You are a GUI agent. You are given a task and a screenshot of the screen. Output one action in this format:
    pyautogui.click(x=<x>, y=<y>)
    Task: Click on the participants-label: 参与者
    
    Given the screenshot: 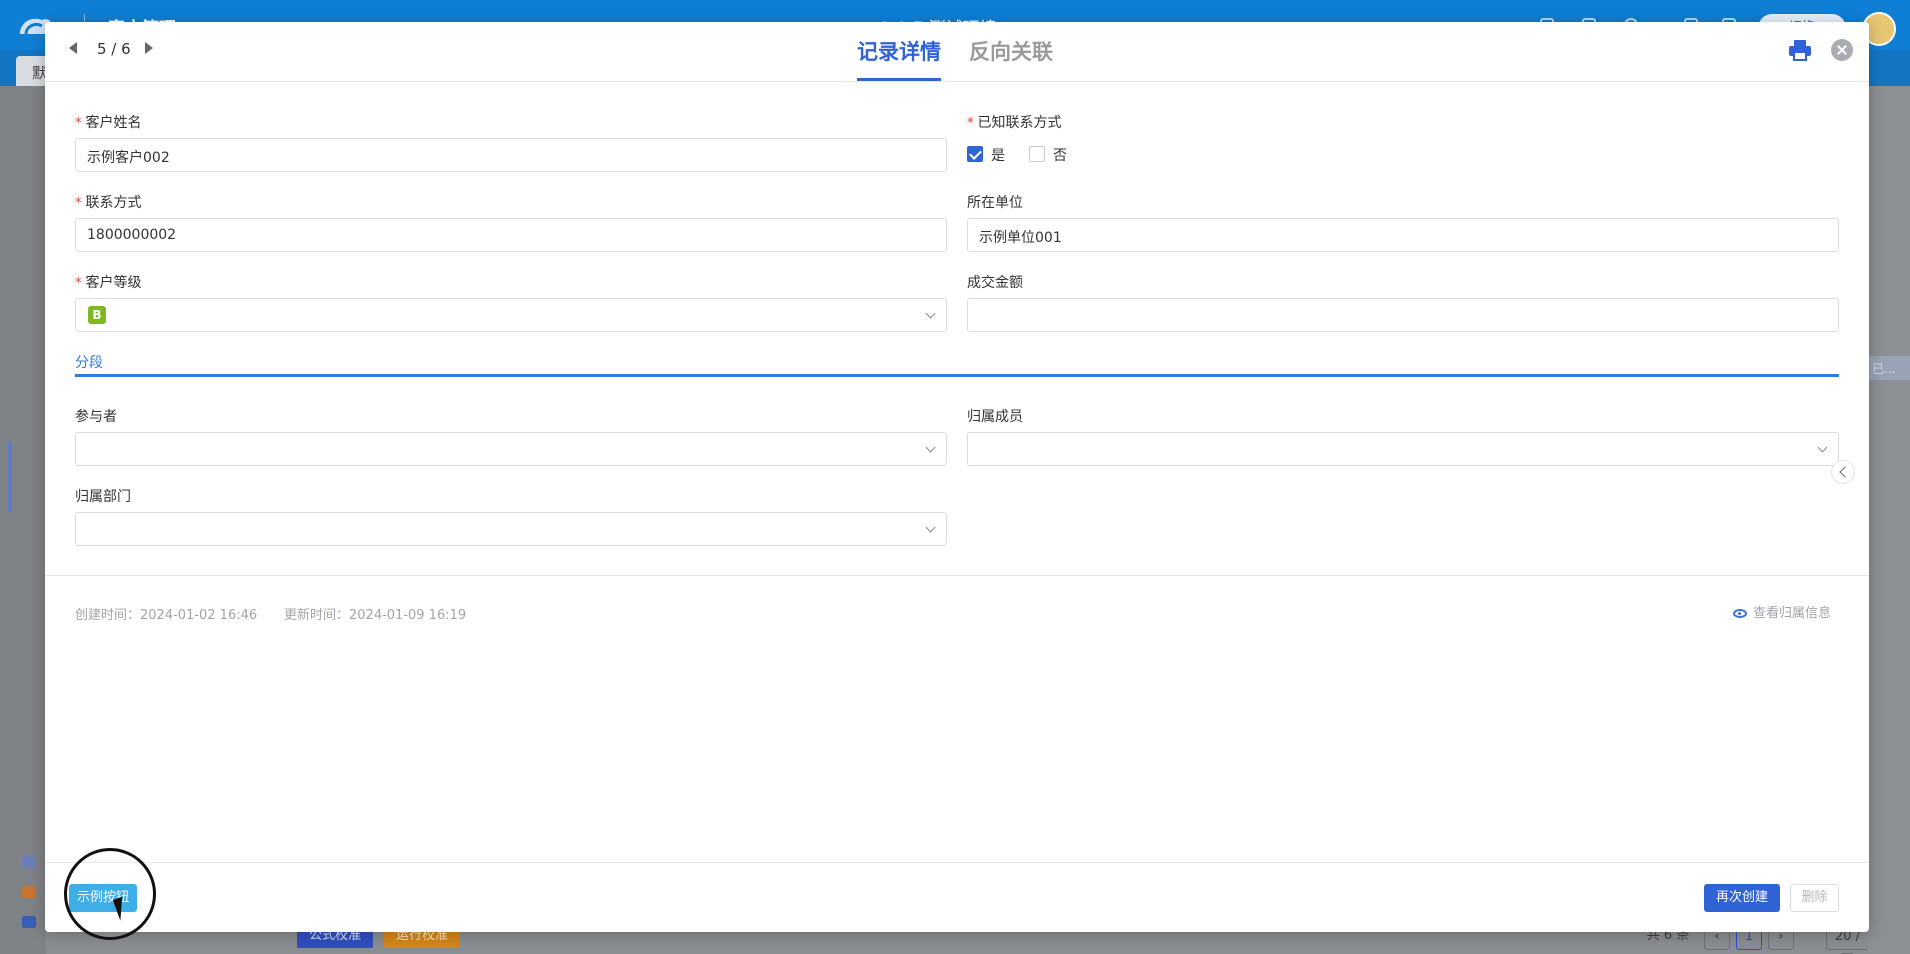 What is the action you would take?
    pyautogui.click(x=96, y=417)
    